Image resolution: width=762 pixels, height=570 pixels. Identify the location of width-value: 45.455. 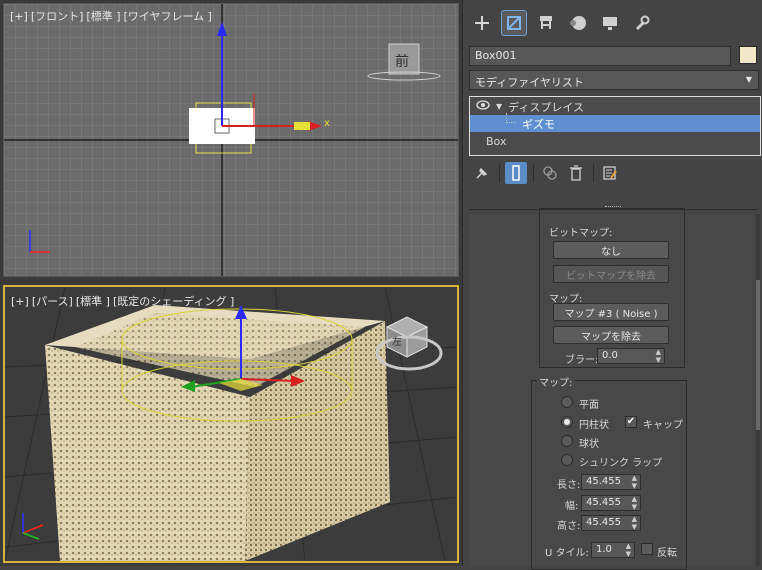
(603, 502).